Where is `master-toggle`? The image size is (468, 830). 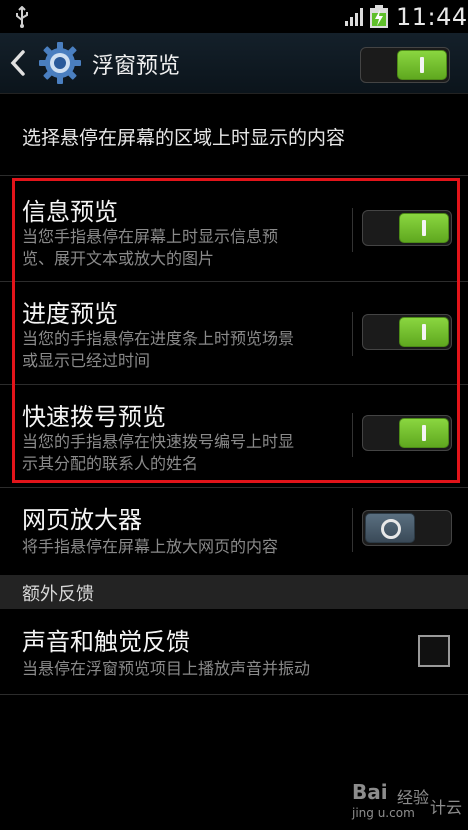
master-toggle is located at coordinates (405, 65).